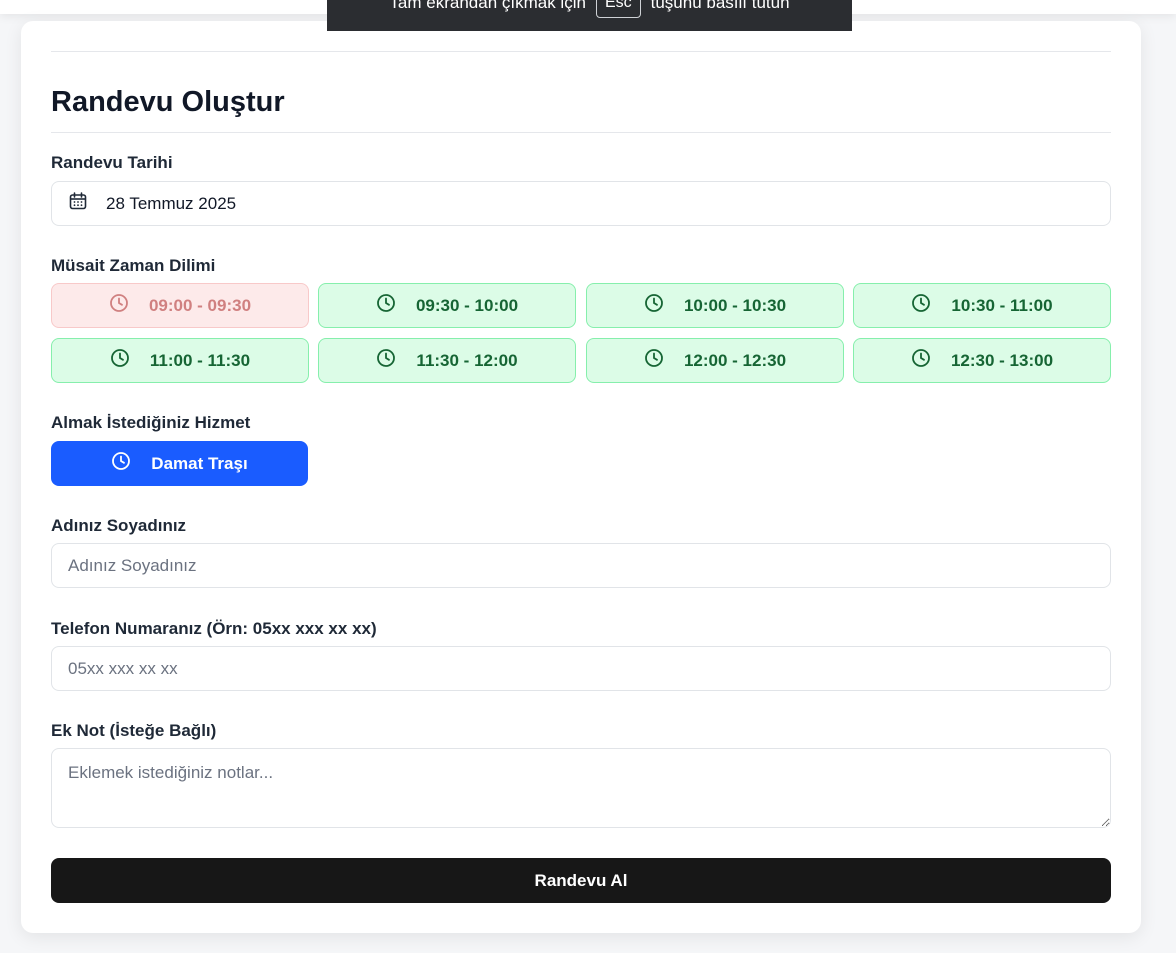  Describe the element at coordinates (720, 6) in the screenshot. I see `fullscreen-notice-text-after: tuşunu basılı tutun` at that location.